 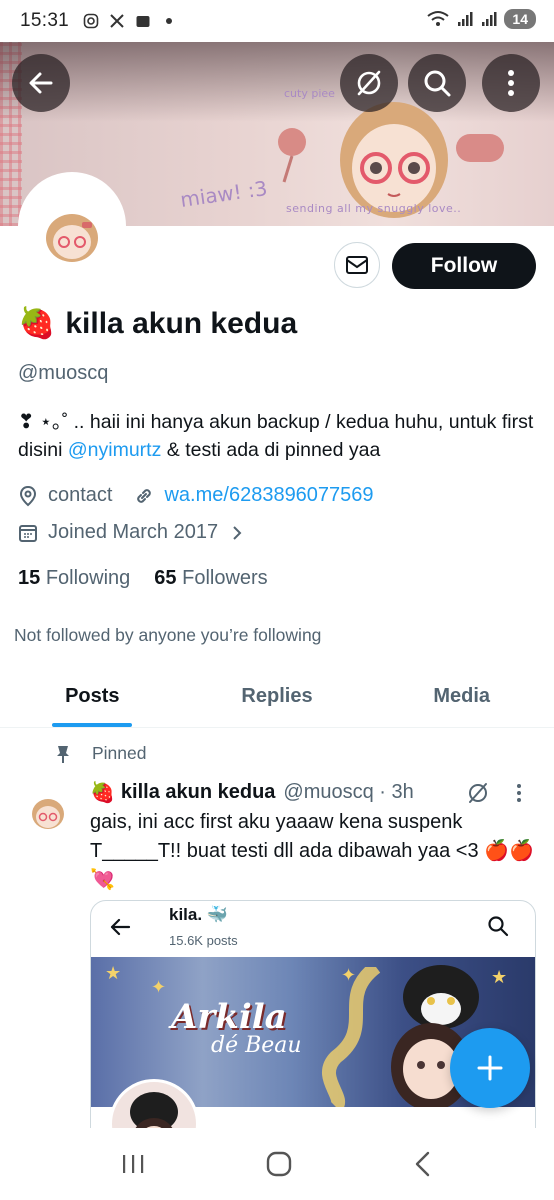 I want to click on battery-indicator: 14, so click(x=520, y=19).